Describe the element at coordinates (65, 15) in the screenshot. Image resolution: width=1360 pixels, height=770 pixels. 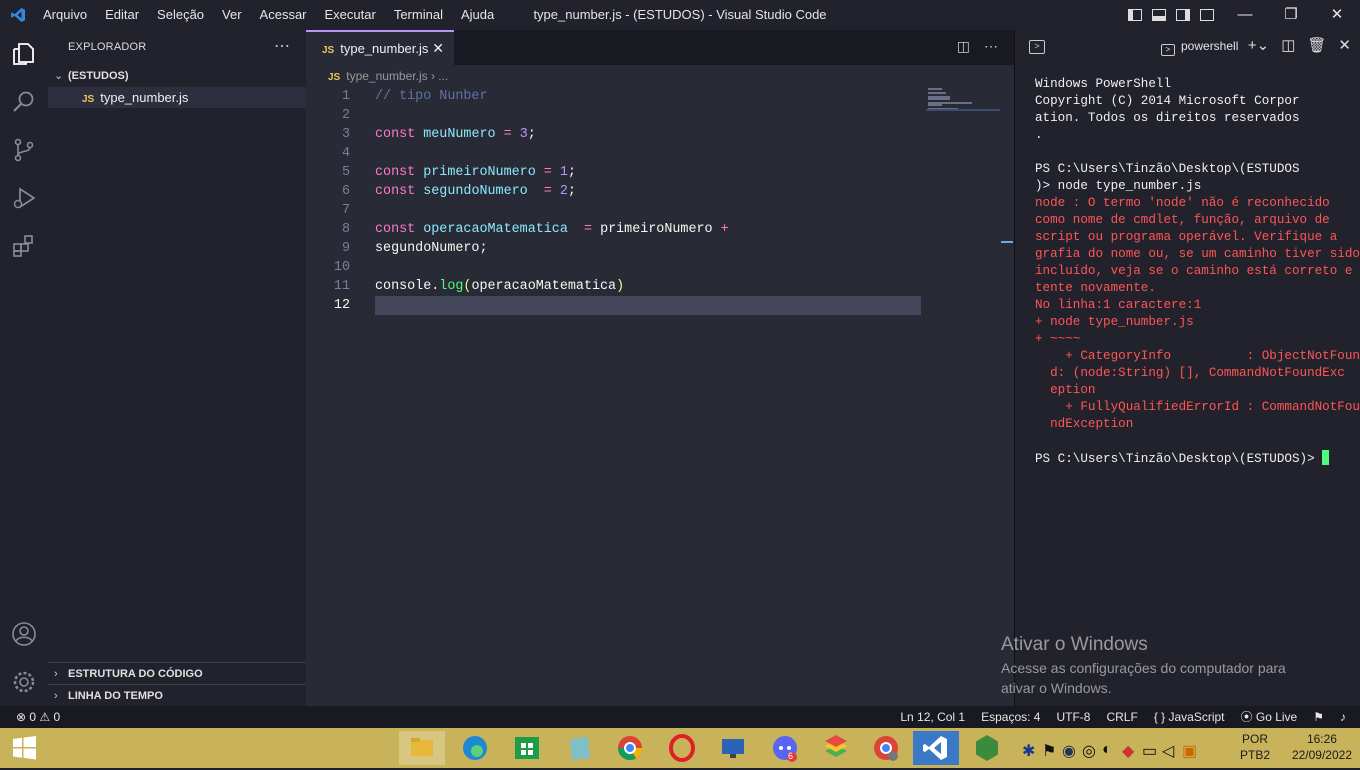
I see `menu-arquivo: Arquivo` at that location.